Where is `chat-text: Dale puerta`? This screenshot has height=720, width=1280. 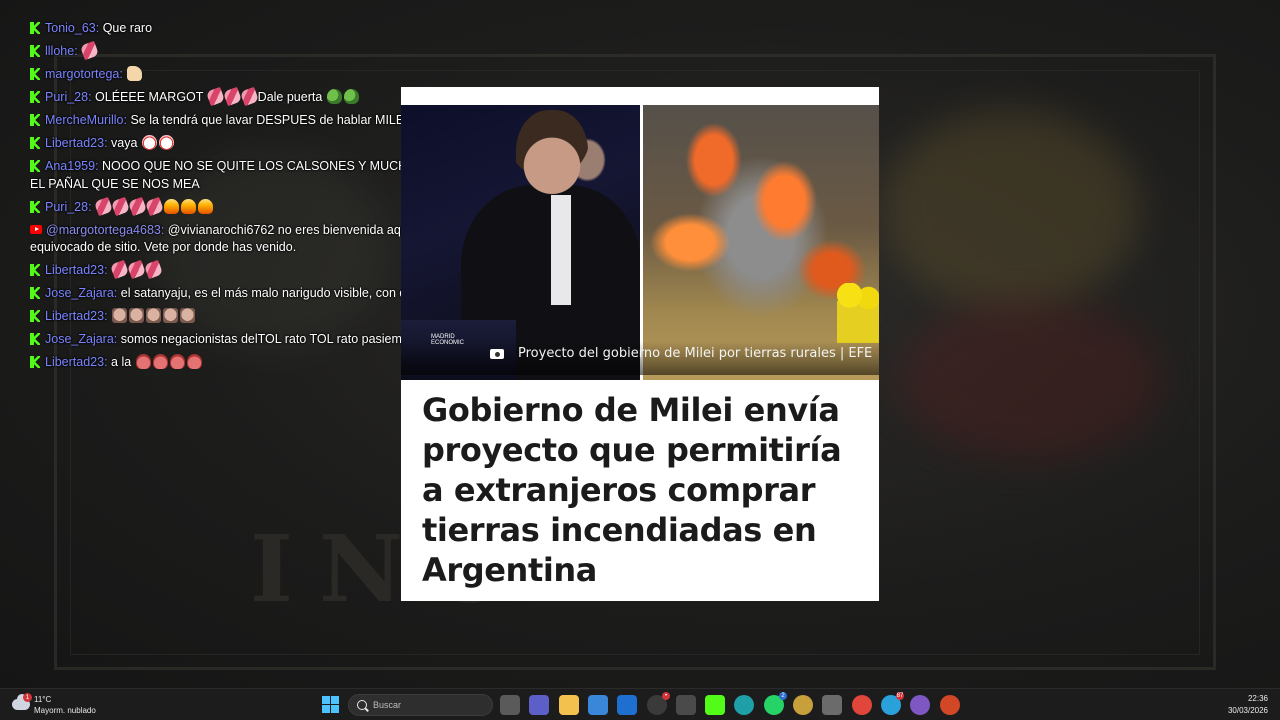 chat-text: Dale puerta is located at coordinates (290, 97).